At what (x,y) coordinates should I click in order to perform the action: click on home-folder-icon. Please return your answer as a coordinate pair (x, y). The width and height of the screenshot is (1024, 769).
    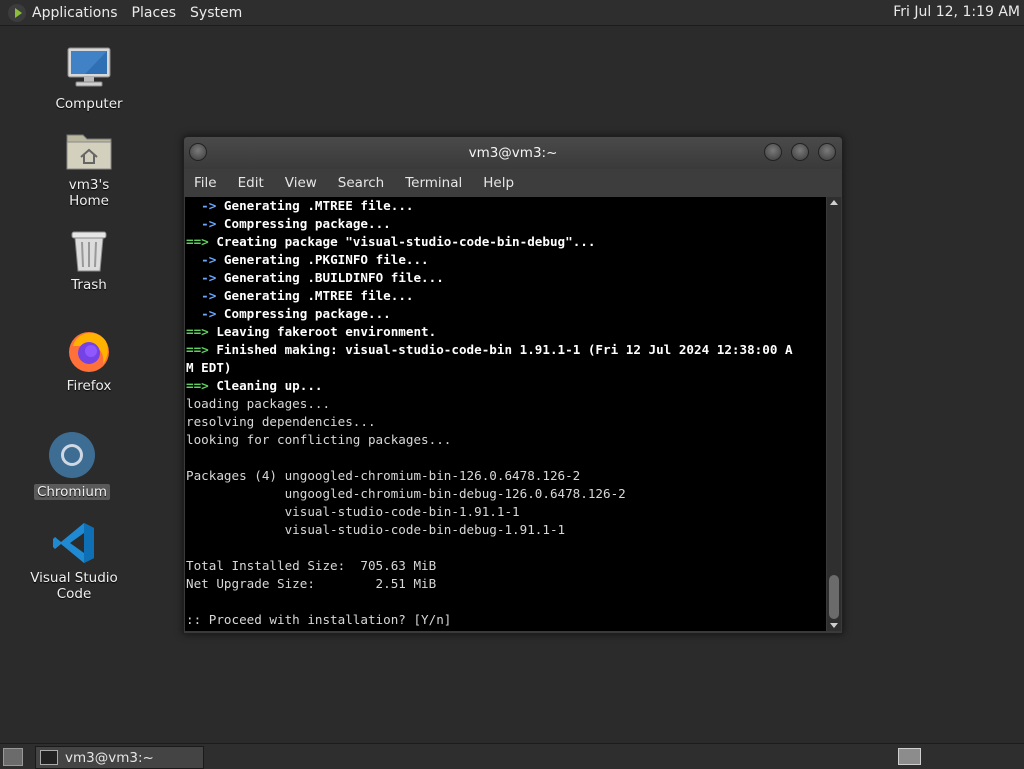
    Looking at the image, I should click on (89, 152).